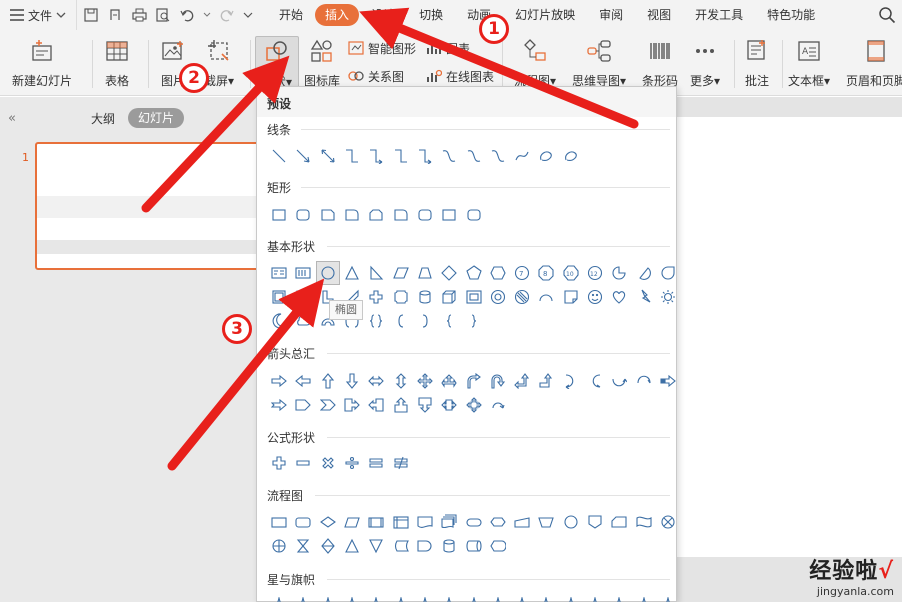  I want to click on shape-elbowarr-icon, so click(376, 156).